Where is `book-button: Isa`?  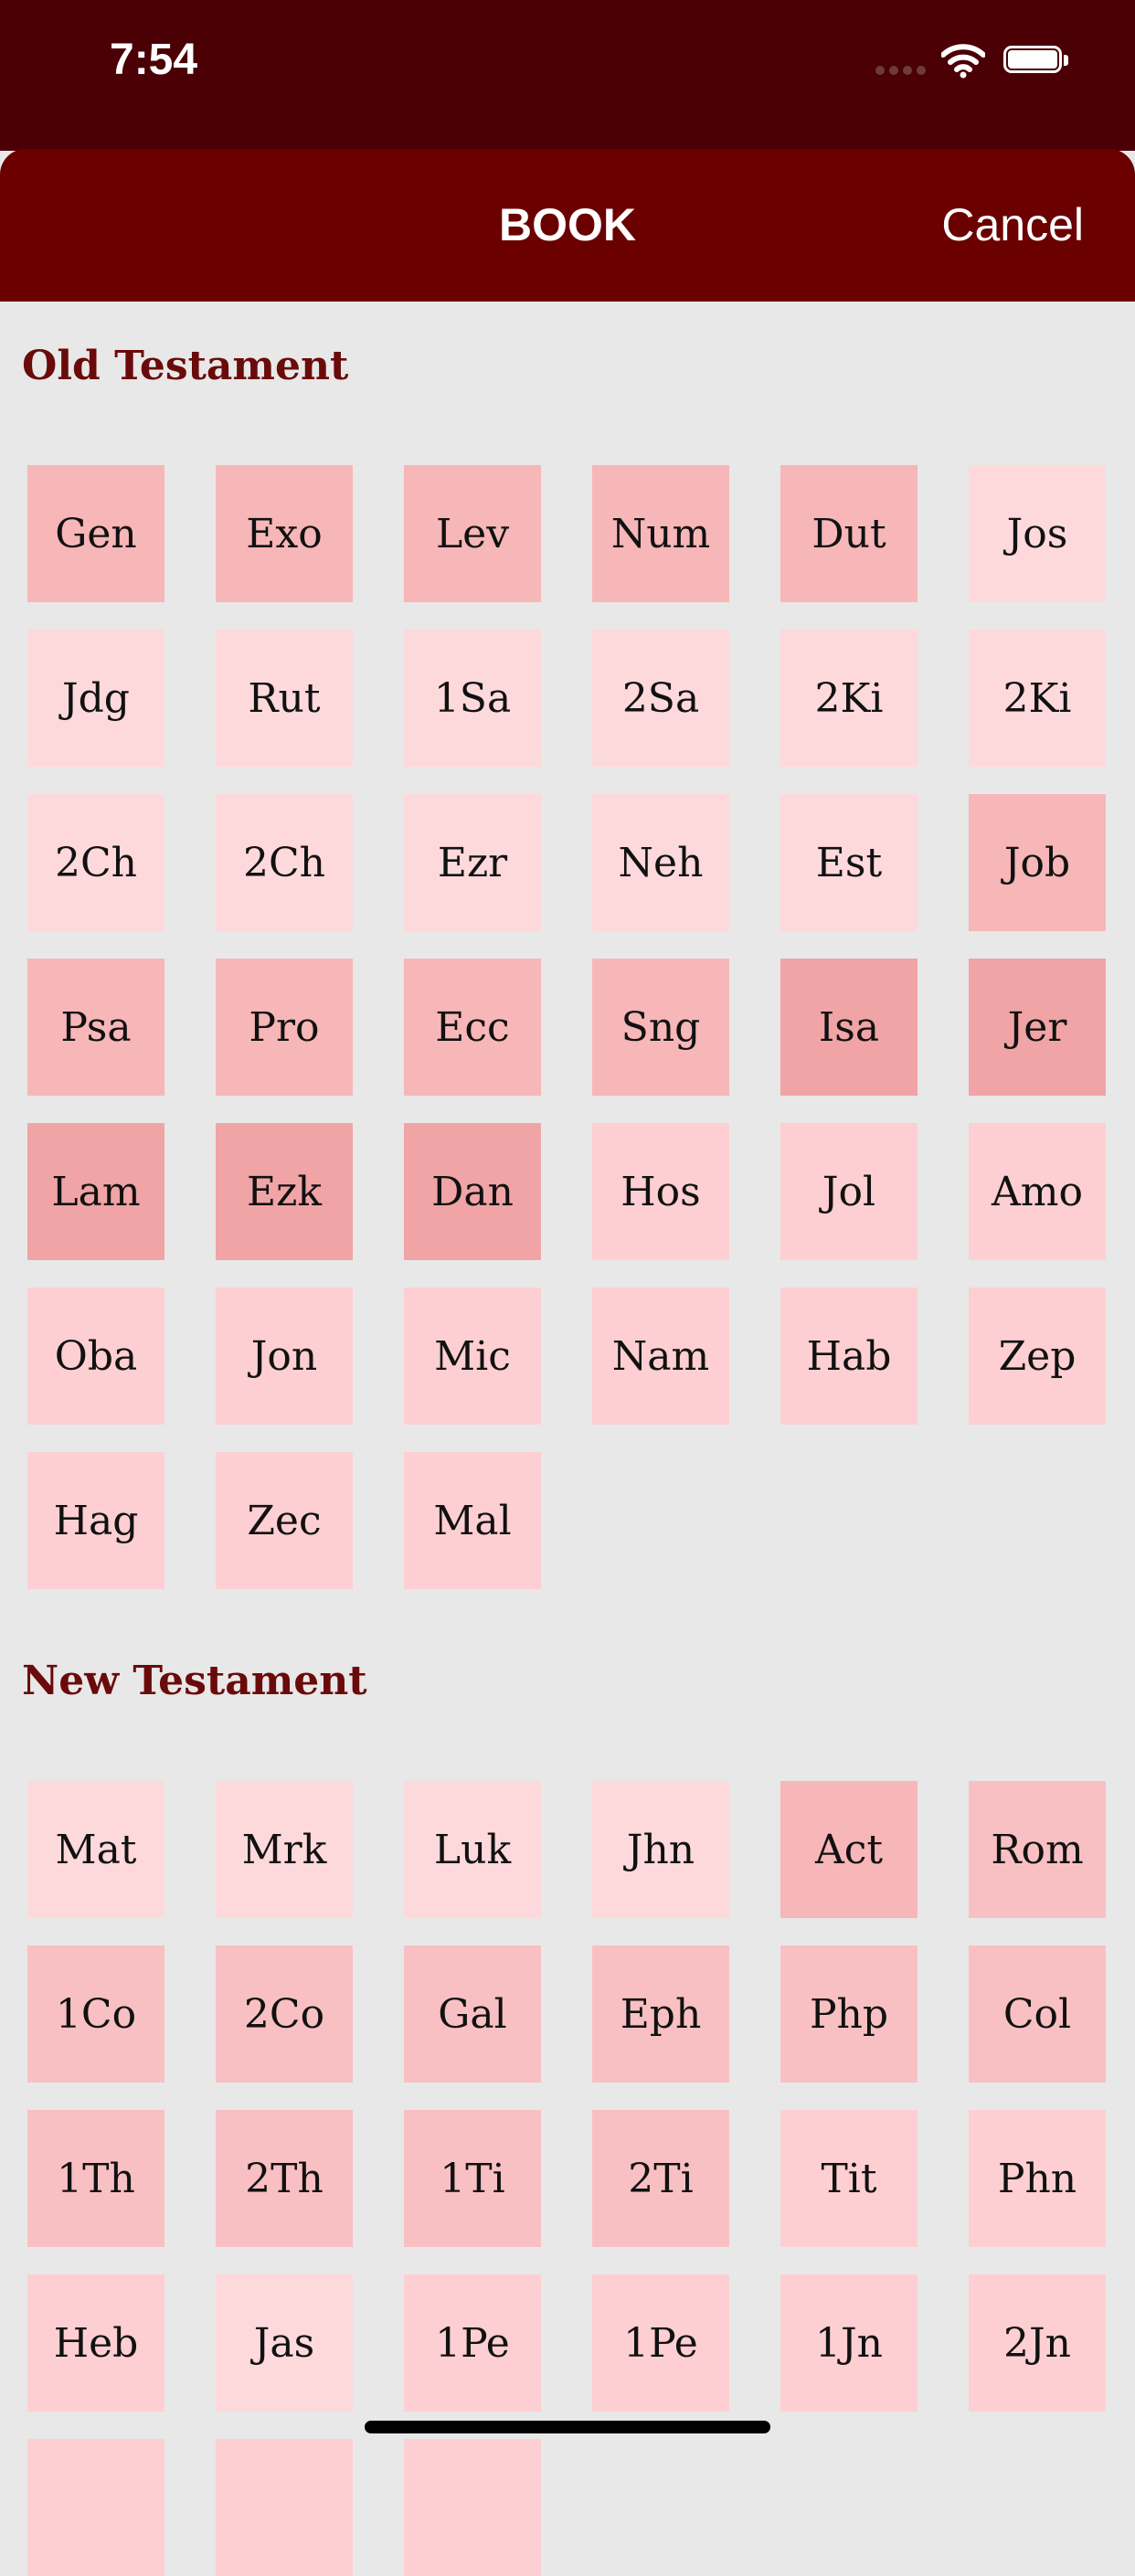 book-button: Isa is located at coordinates (849, 1027).